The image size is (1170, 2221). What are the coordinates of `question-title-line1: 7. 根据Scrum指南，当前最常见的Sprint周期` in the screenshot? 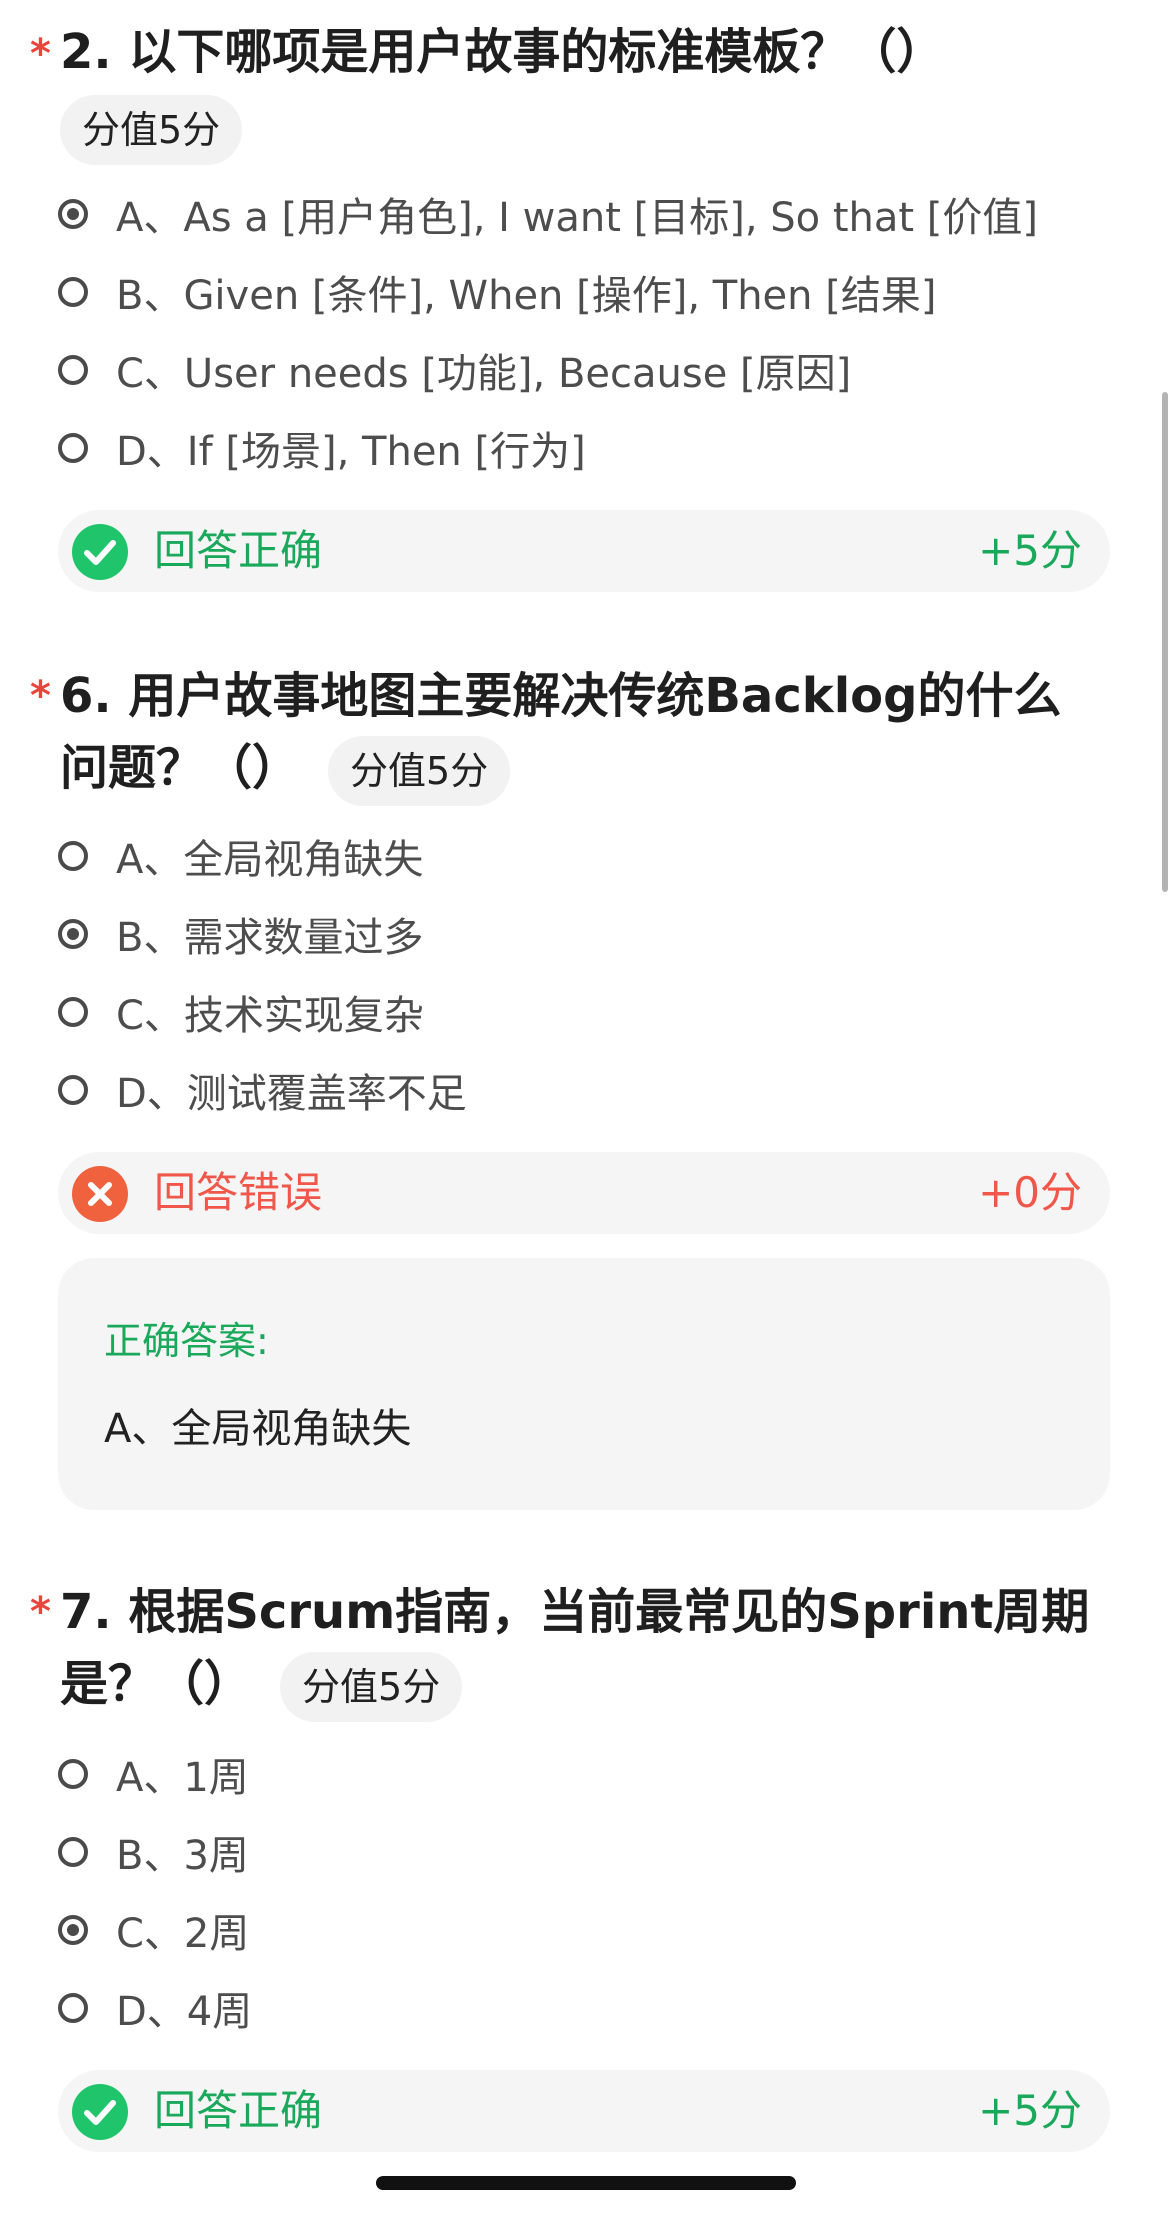 It's located at (575, 1612).